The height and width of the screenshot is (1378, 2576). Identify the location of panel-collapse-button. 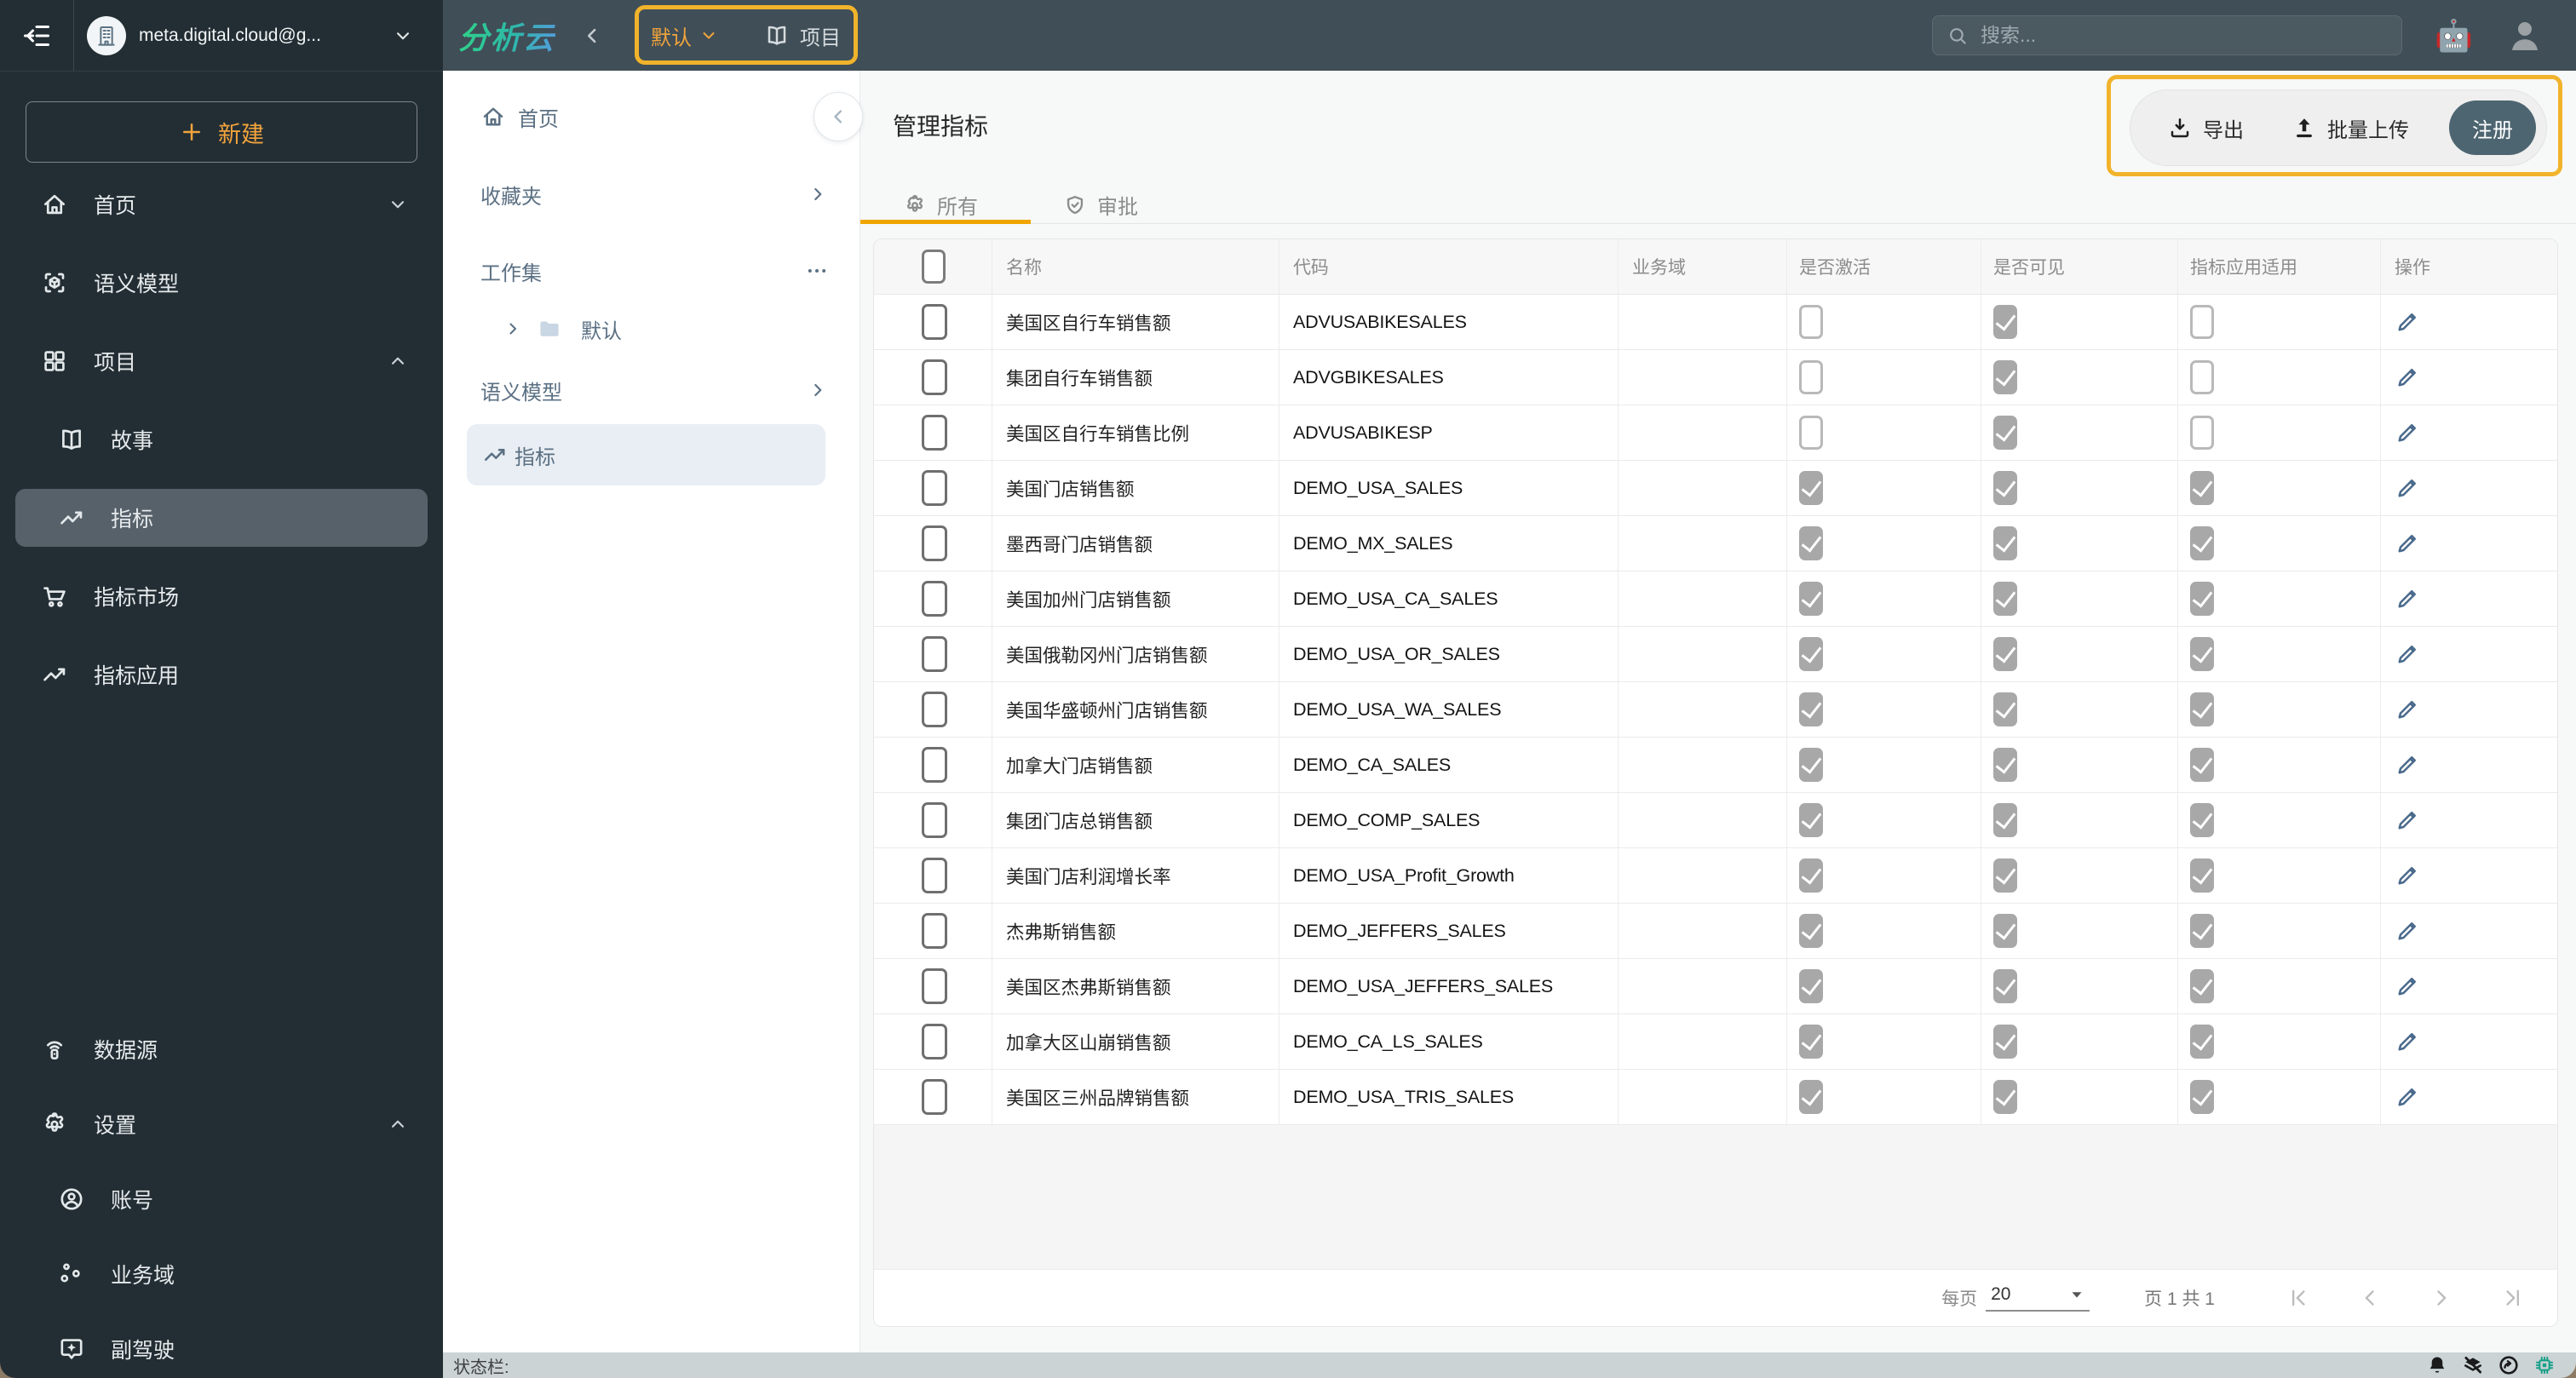
(839, 116).